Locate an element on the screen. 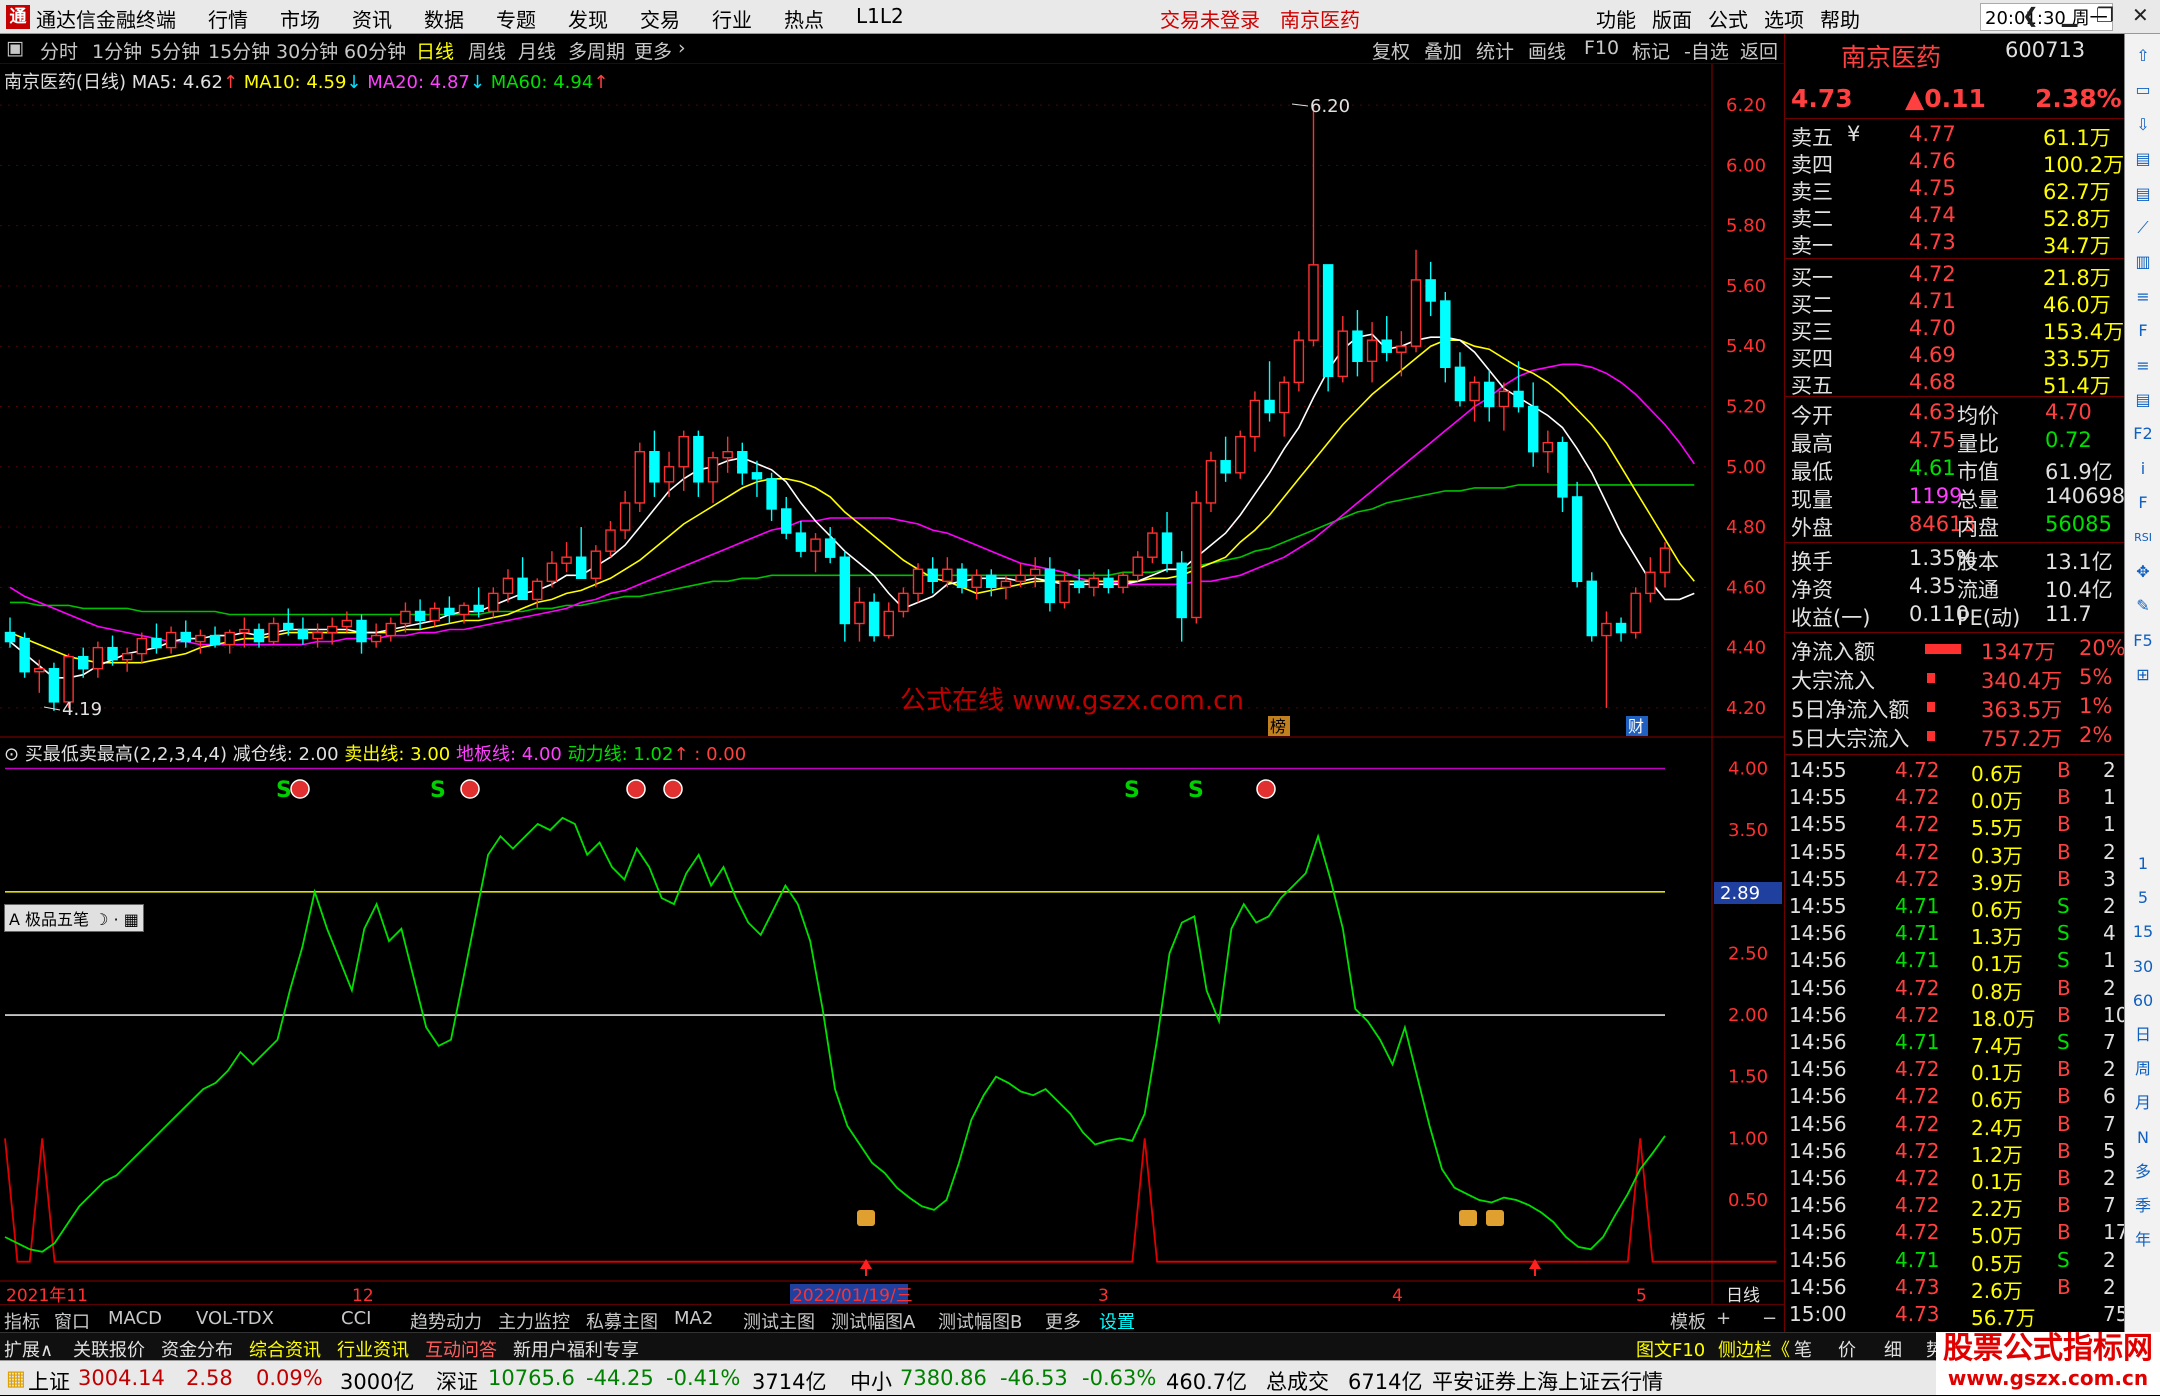  period-30min: 30分钟 is located at coordinates (307, 50).